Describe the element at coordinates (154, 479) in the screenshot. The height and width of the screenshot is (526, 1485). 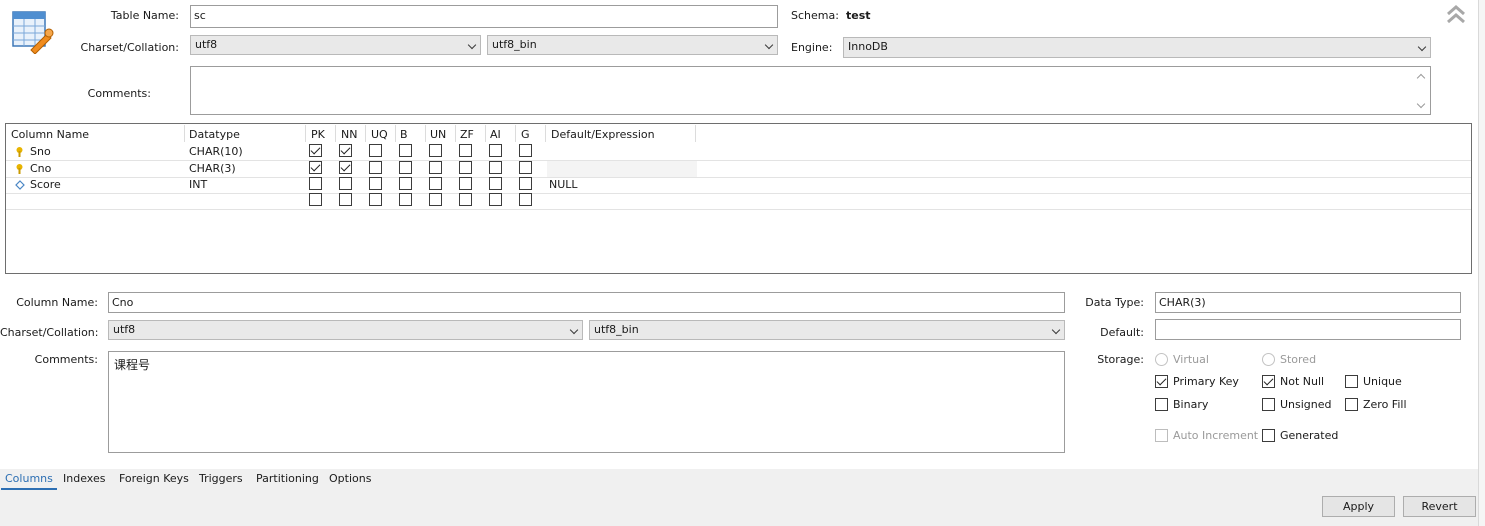
I see `tab-foreign-keys: Foreign Keys` at that location.